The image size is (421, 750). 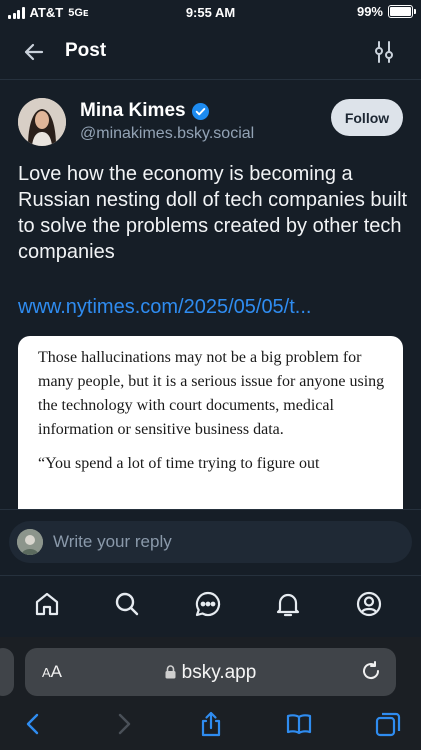 What do you see at coordinates (124, 724) in the screenshot?
I see `browser-forward-icon` at bounding box center [124, 724].